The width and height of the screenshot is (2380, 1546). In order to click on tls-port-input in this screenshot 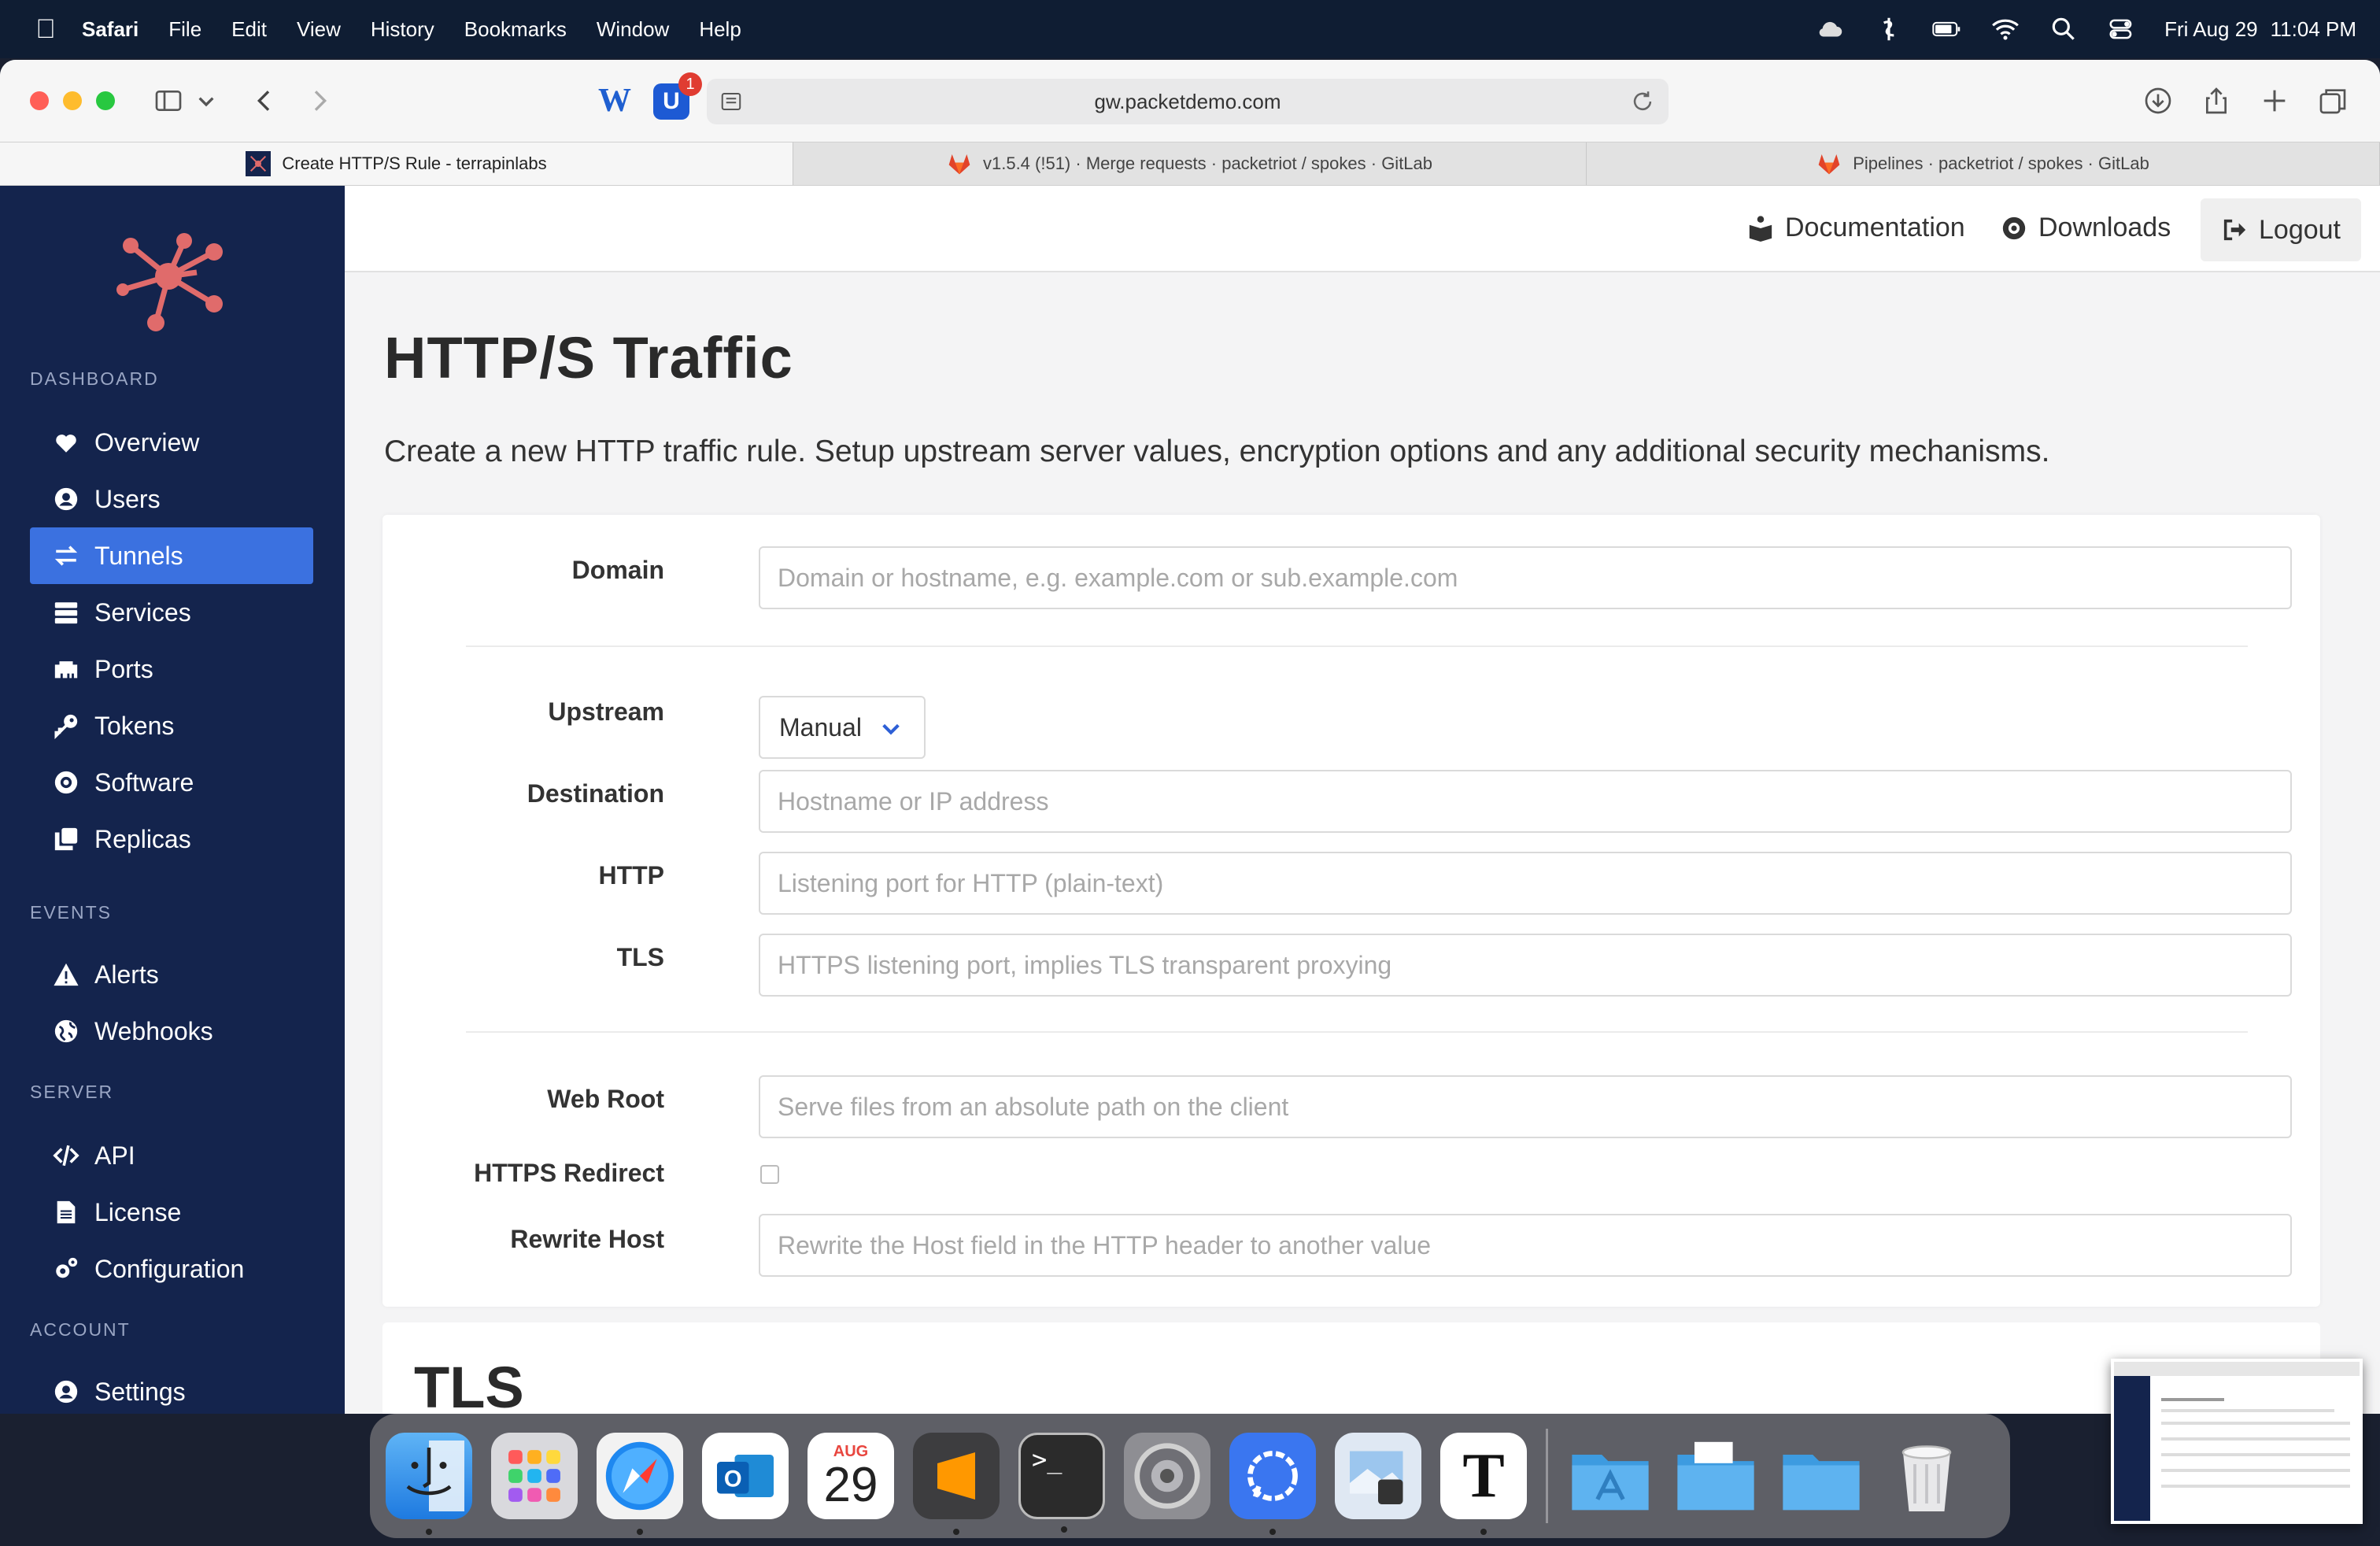, I will do `click(1525, 965)`.